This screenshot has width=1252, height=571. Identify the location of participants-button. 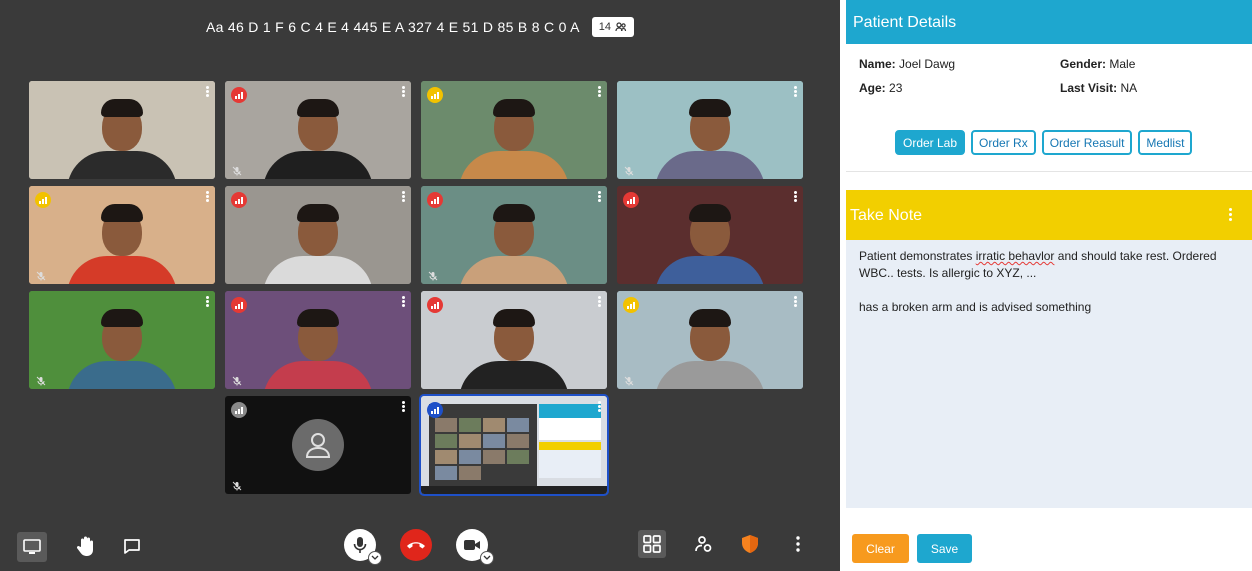
(704, 544).